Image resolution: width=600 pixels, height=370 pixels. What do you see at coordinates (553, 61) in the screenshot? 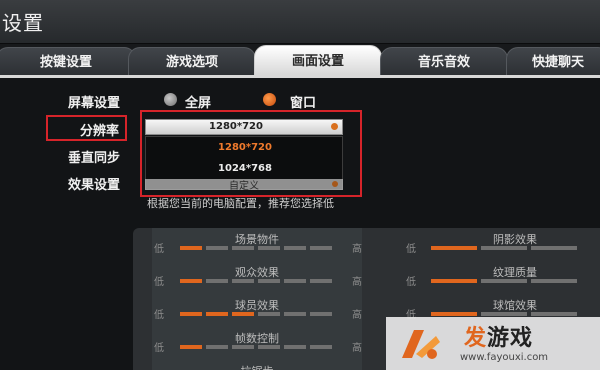
I see `tab-quick-chat: 快捷聊天` at bounding box center [553, 61].